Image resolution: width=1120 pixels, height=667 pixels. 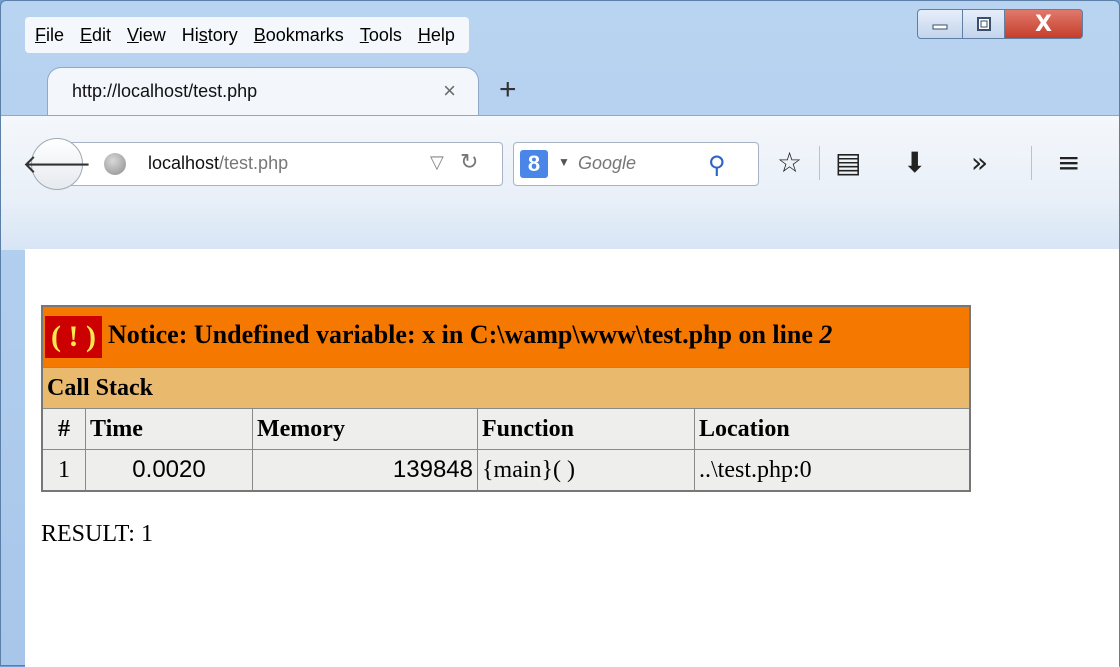 I want to click on col-num-header: #, so click(x=63, y=429).